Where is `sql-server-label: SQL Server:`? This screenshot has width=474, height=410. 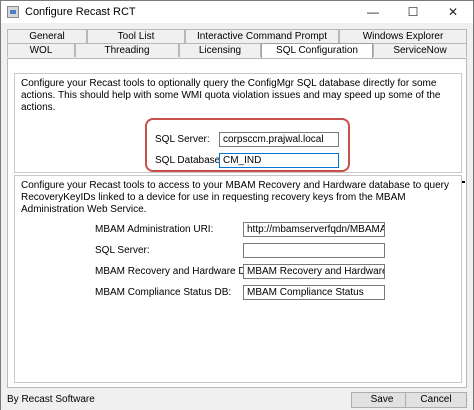
sql-server-label: SQL Server: is located at coordinates (182, 139).